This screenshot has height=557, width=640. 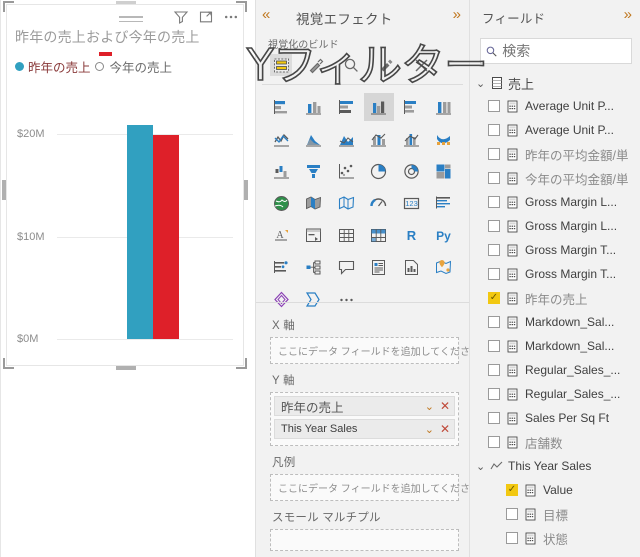 I want to click on slicer-icon, so click(x=314, y=235).